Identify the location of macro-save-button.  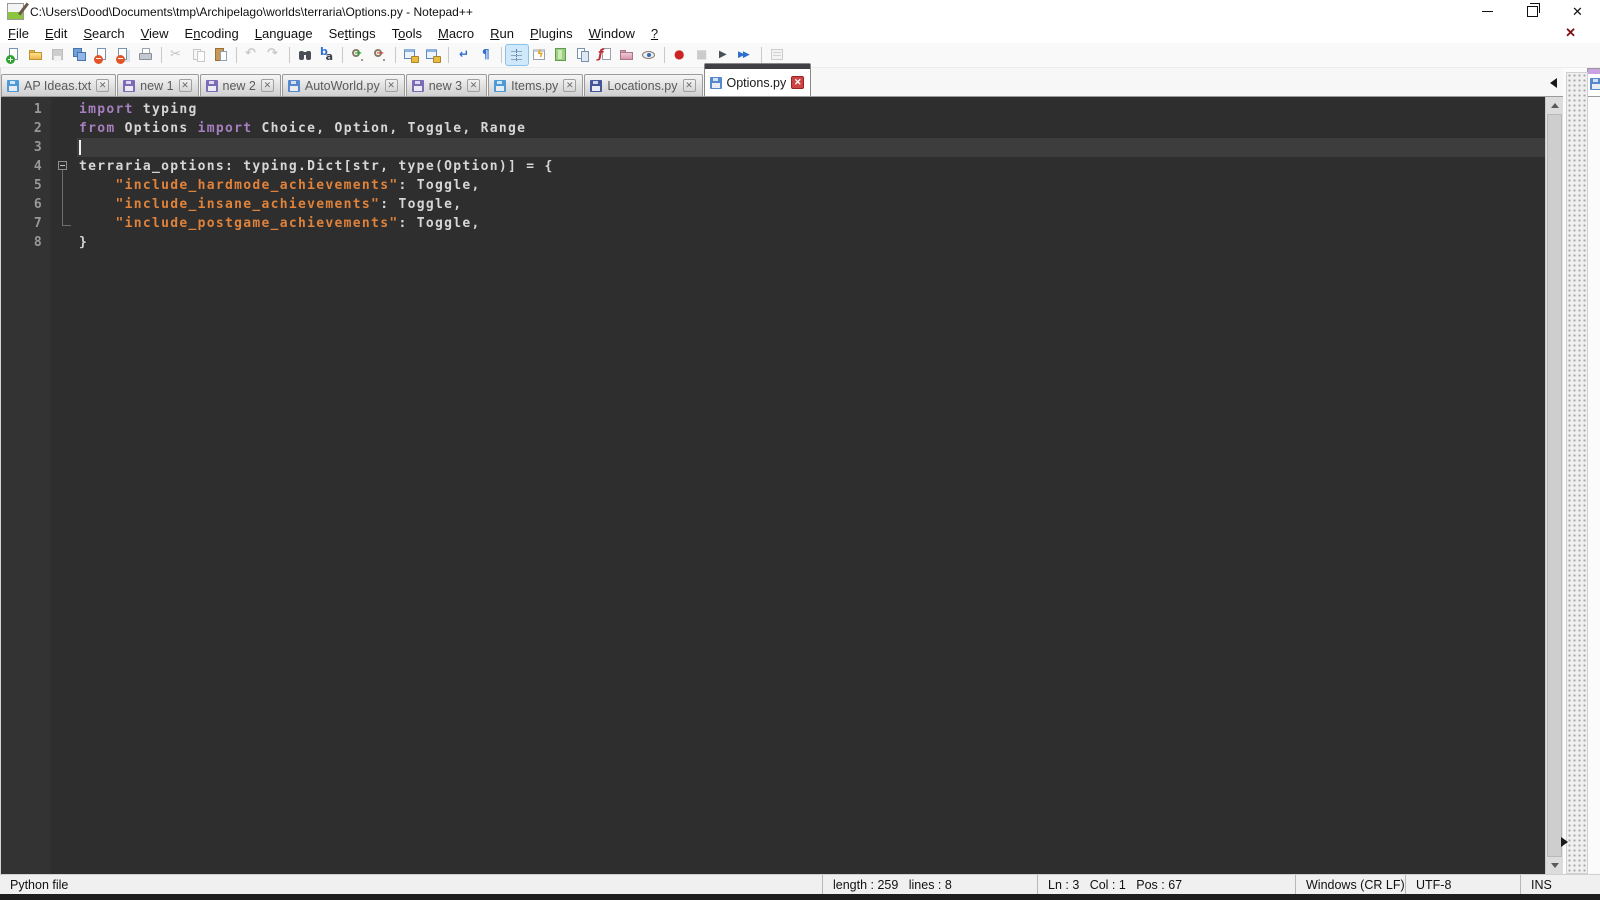
(777, 55).